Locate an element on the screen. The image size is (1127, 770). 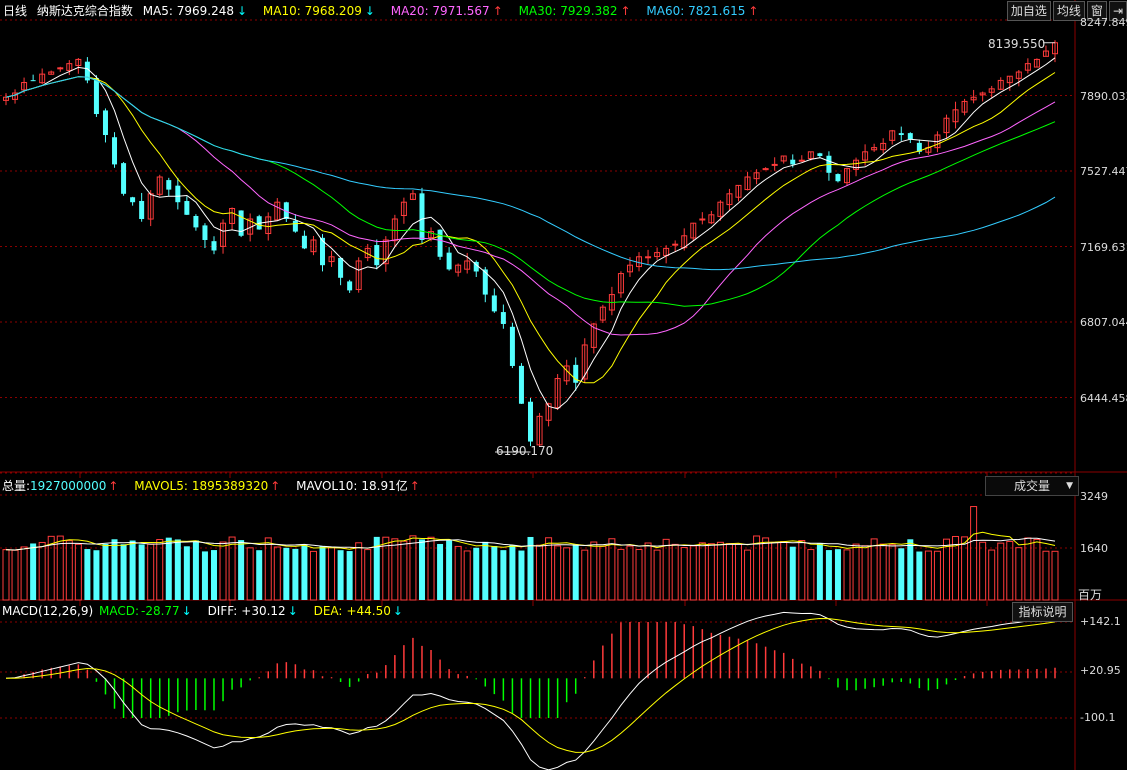
indicator-selector: 成交量 ▼ is located at coordinates (1032, 486).